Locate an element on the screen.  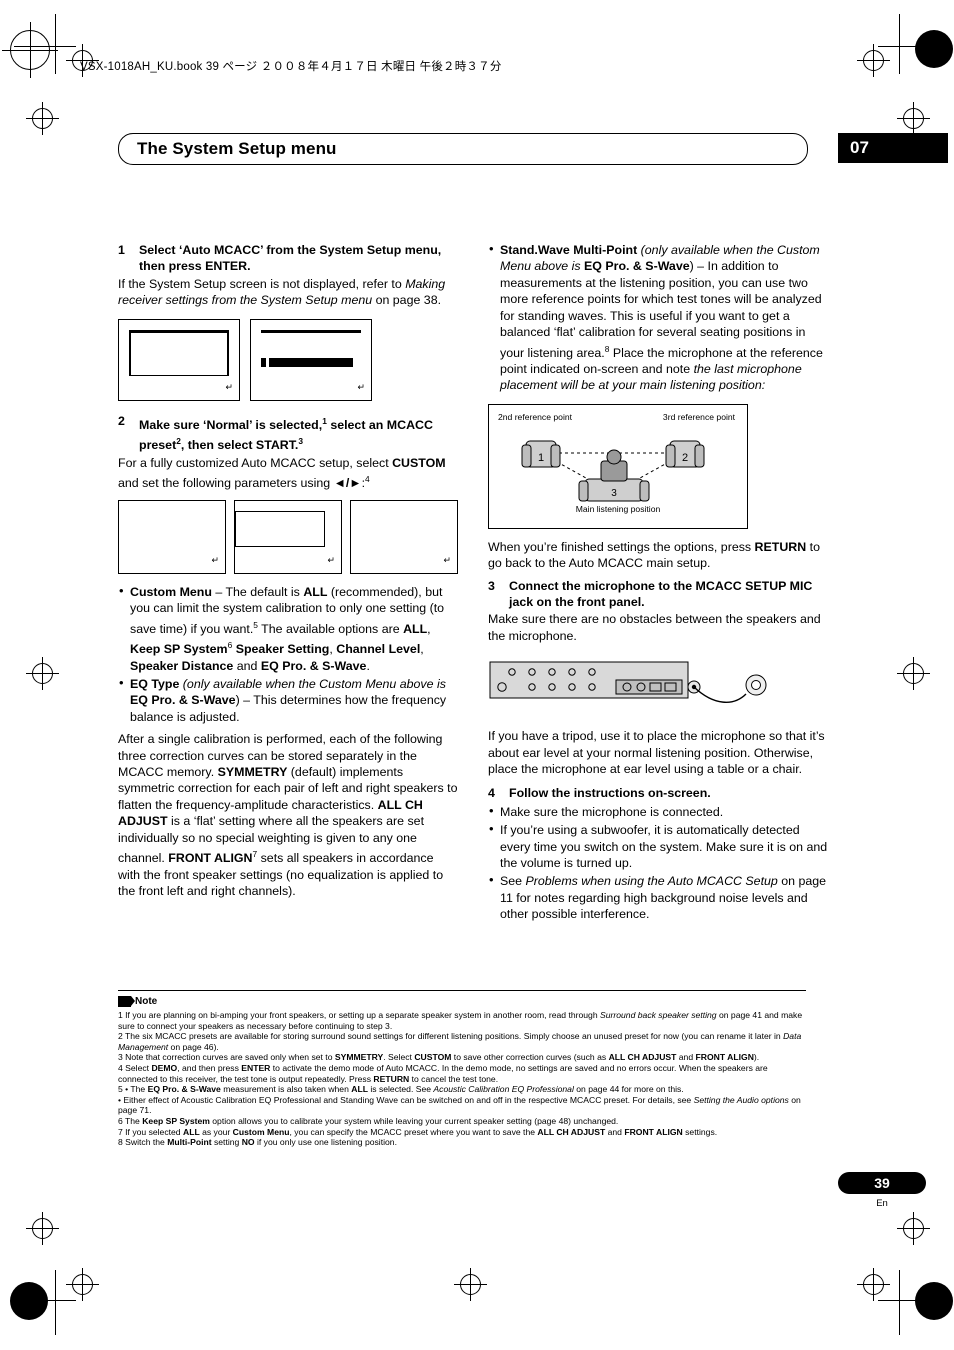
page-number: 39 is located at coordinates (882, 1183).